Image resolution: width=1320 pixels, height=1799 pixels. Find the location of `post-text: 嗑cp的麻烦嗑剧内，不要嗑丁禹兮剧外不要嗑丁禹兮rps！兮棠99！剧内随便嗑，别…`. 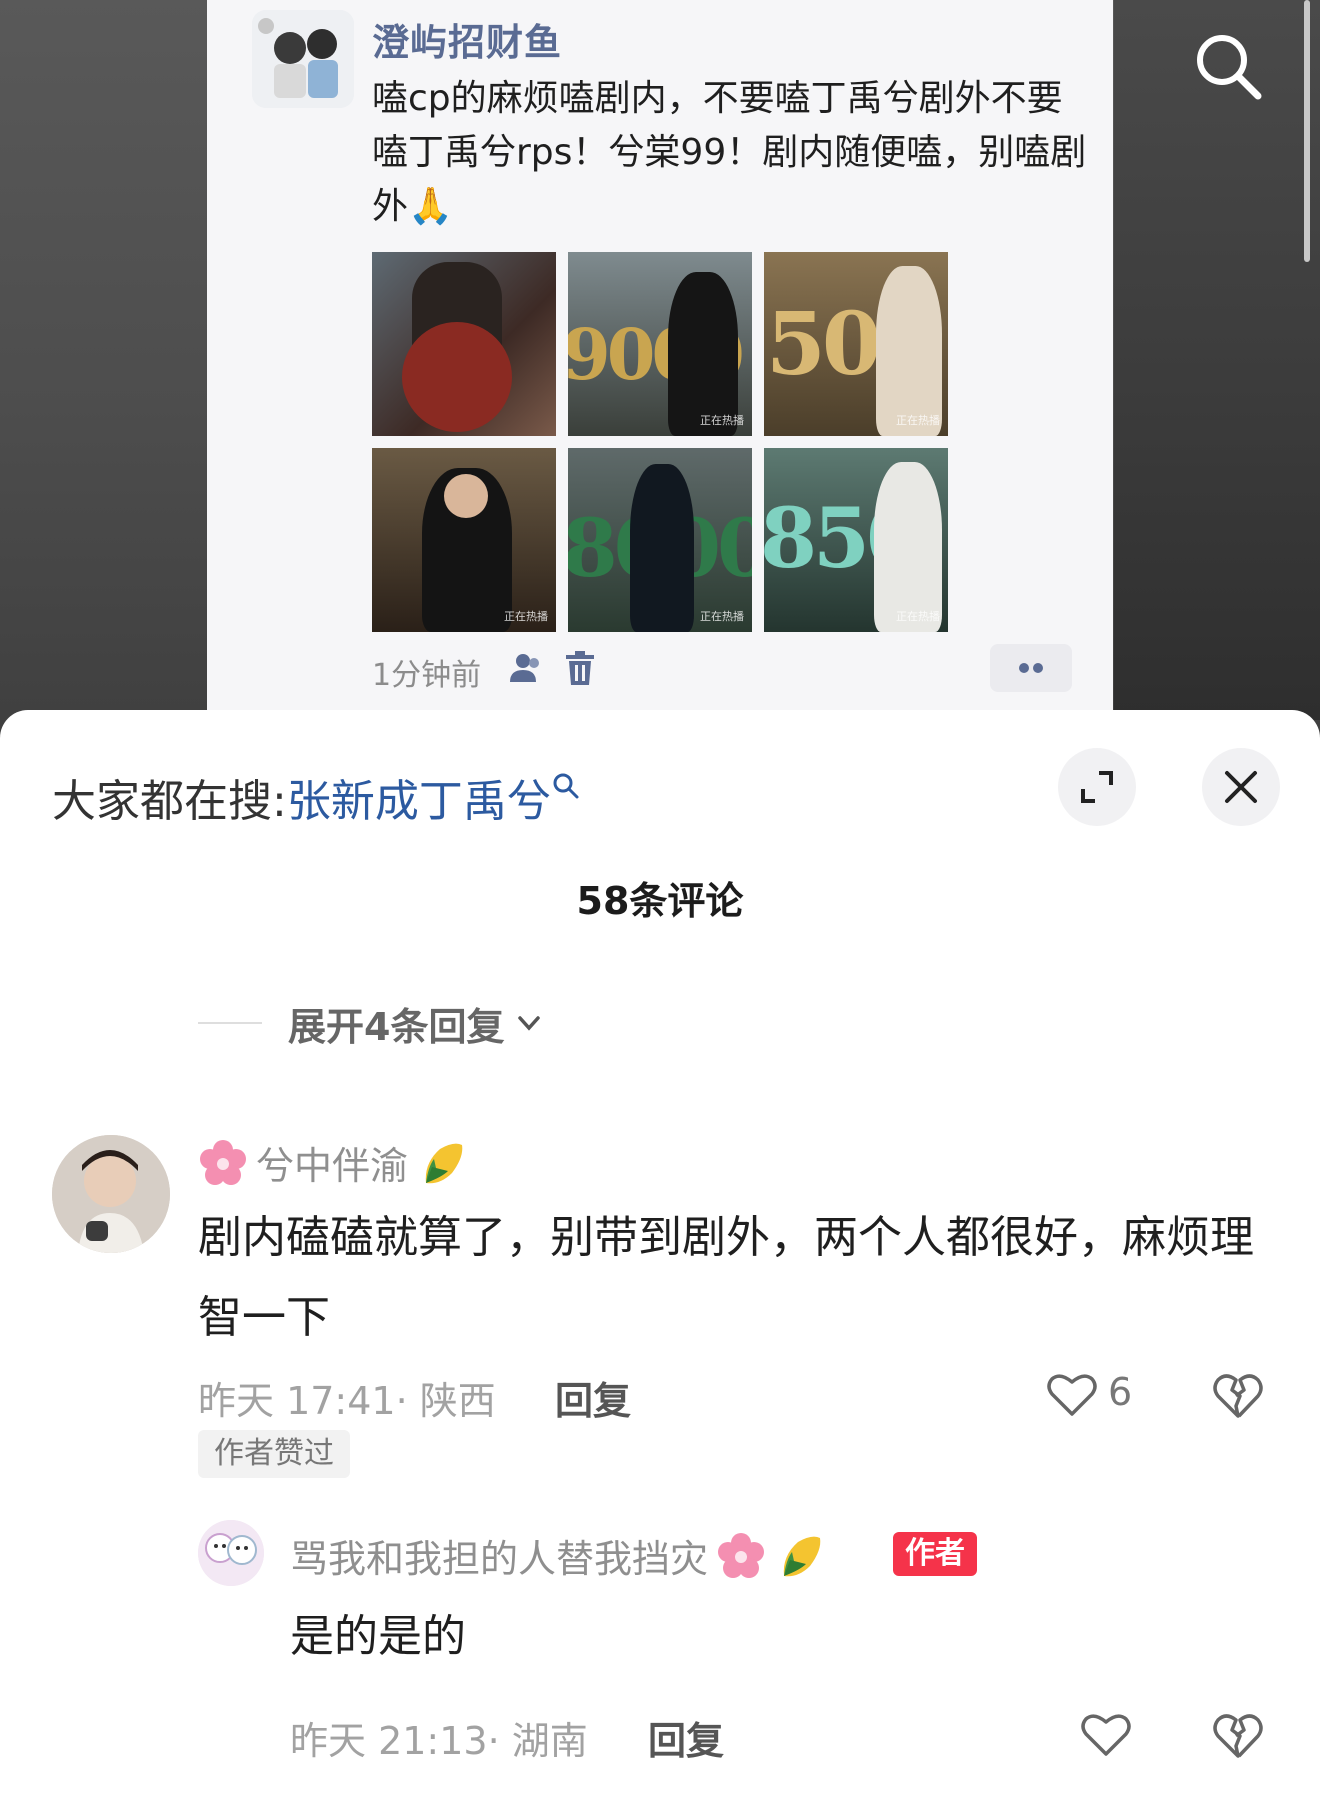

post-text: 嗑cp的麻烦嗑剧内，不要嗑丁禹兮剧外不要嗑丁禹兮rps！兮棠99！剧内随便嗑，别… is located at coordinates (729, 152).